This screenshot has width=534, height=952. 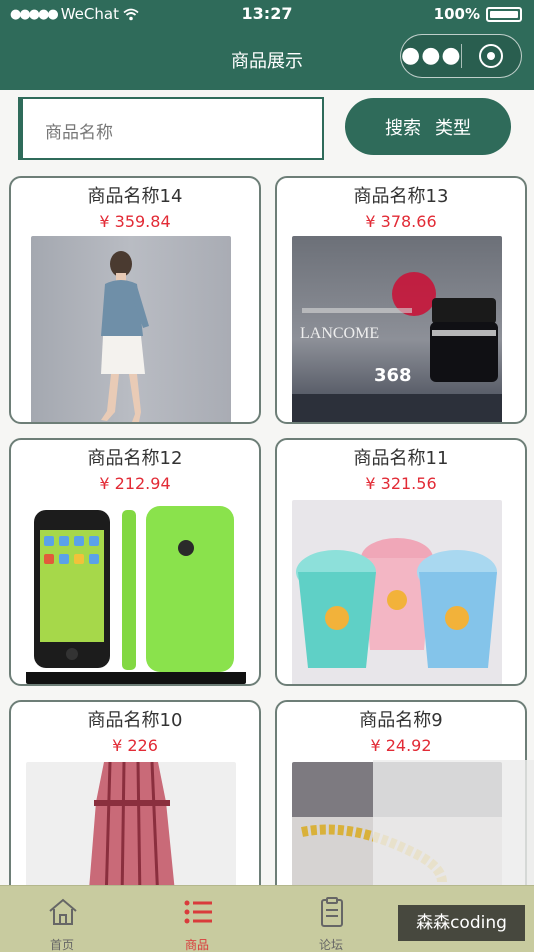 I want to click on woman-in-denim-shirt-photo, so click(x=125, y=336).